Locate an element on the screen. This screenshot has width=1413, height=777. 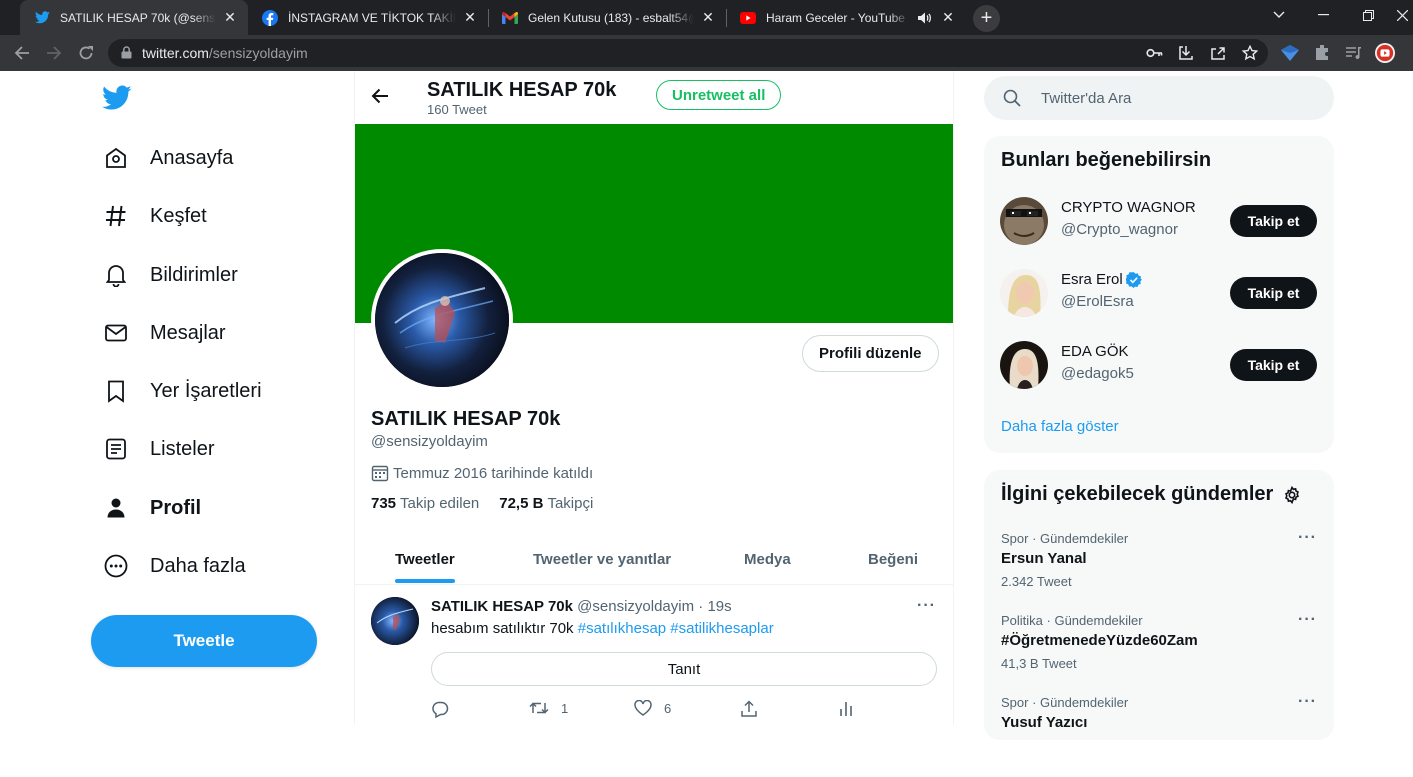
key-icon is located at coordinates (1154, 53).